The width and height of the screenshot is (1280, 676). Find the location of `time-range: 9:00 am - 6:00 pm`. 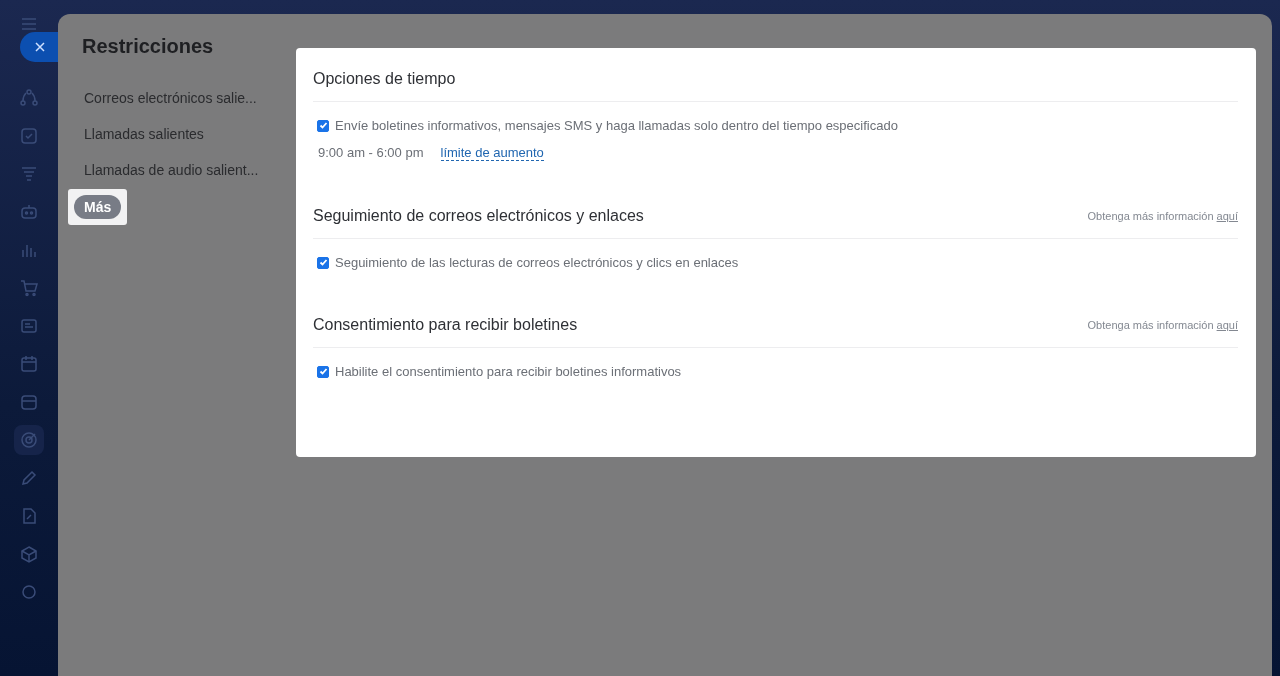

time-range: 9:00 am - 6:00 pm is located at coordinates (371, 153).